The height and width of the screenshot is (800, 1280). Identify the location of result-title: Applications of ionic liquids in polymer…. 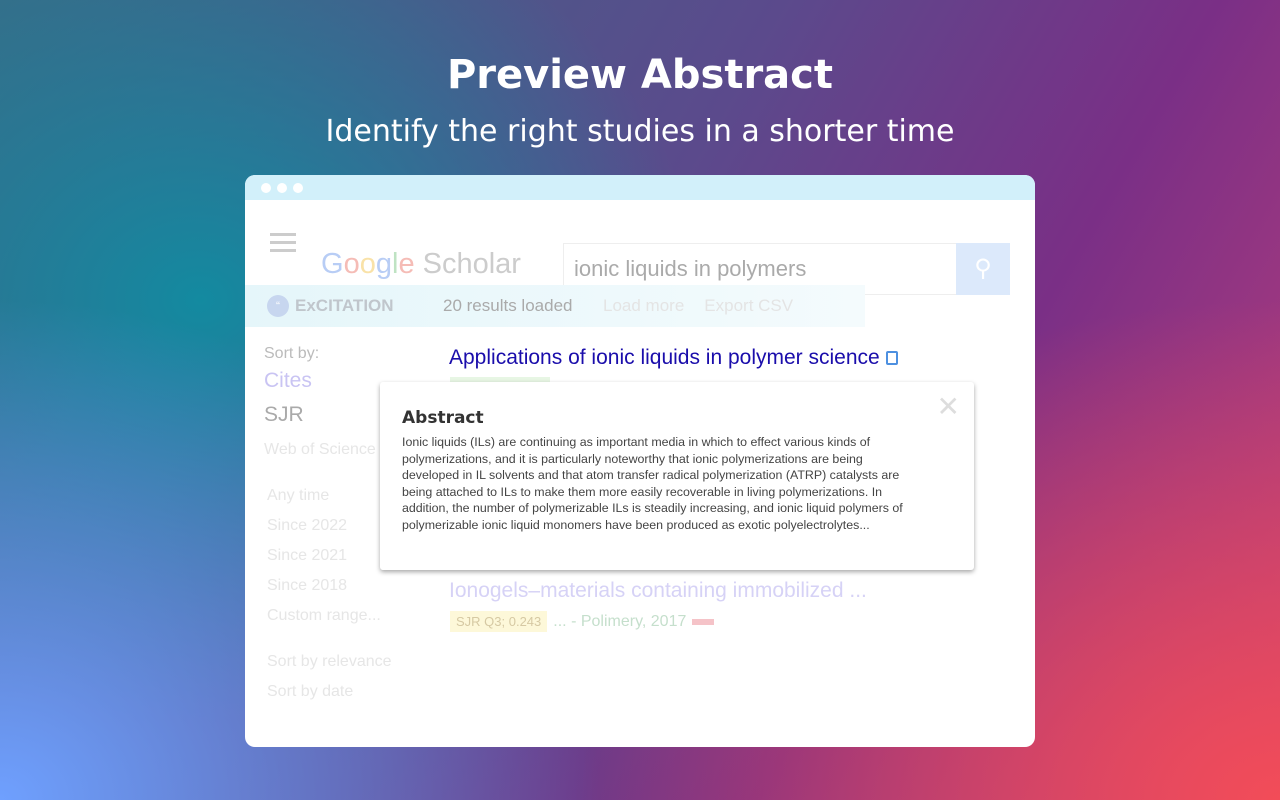
(664, 357).